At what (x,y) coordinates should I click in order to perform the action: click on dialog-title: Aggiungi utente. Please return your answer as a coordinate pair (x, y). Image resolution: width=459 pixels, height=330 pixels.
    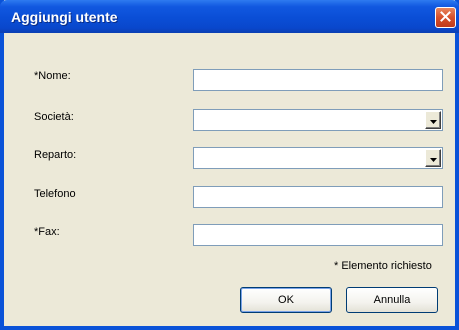
    Looking at the image, I should click on (64, 17).